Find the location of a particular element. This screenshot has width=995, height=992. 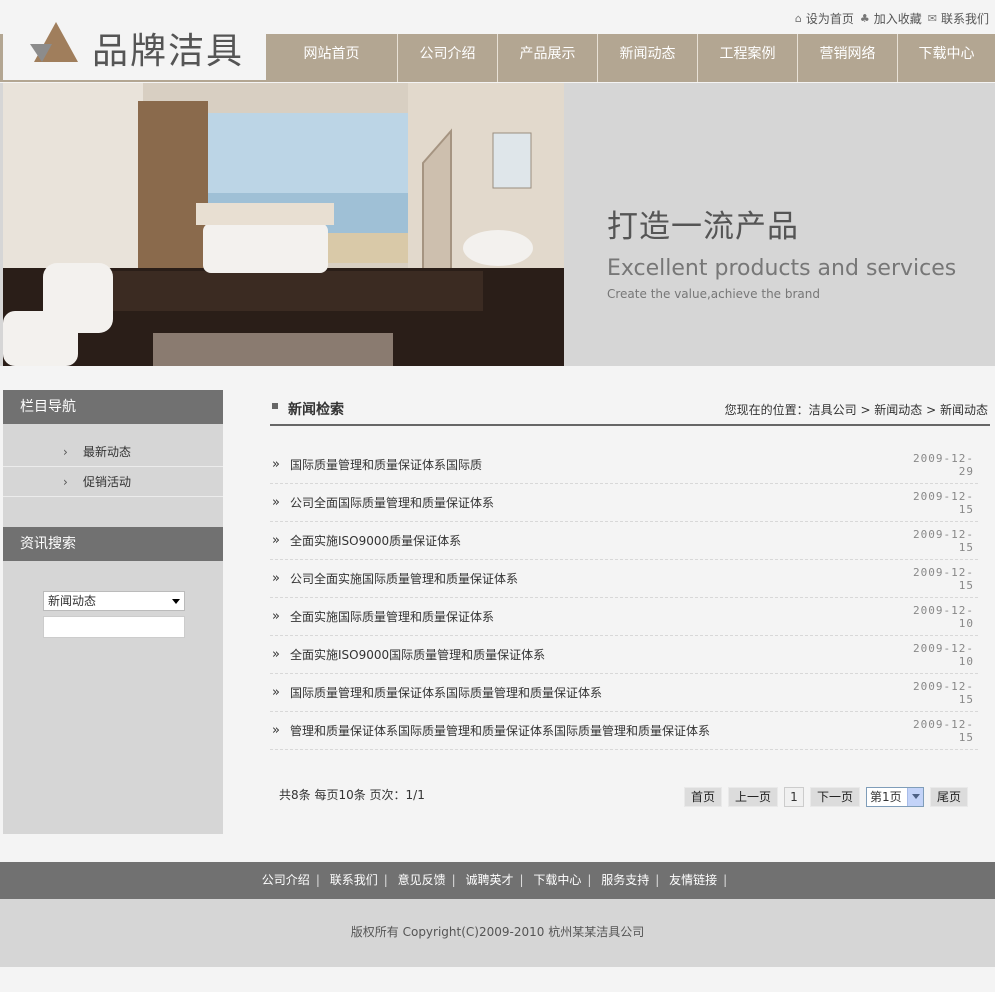

list-item: » 全面实施国际质量管理和质量保证体系 2009-12-10 is located at coordinates (624, 617).